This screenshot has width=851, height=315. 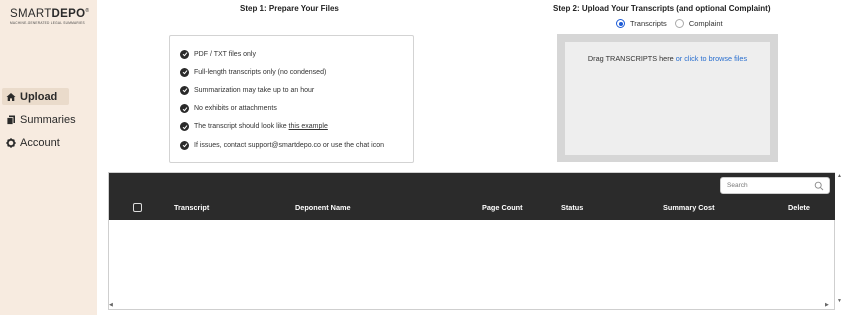 I want to click on file-copy-icon, so click(x=10, y=120).